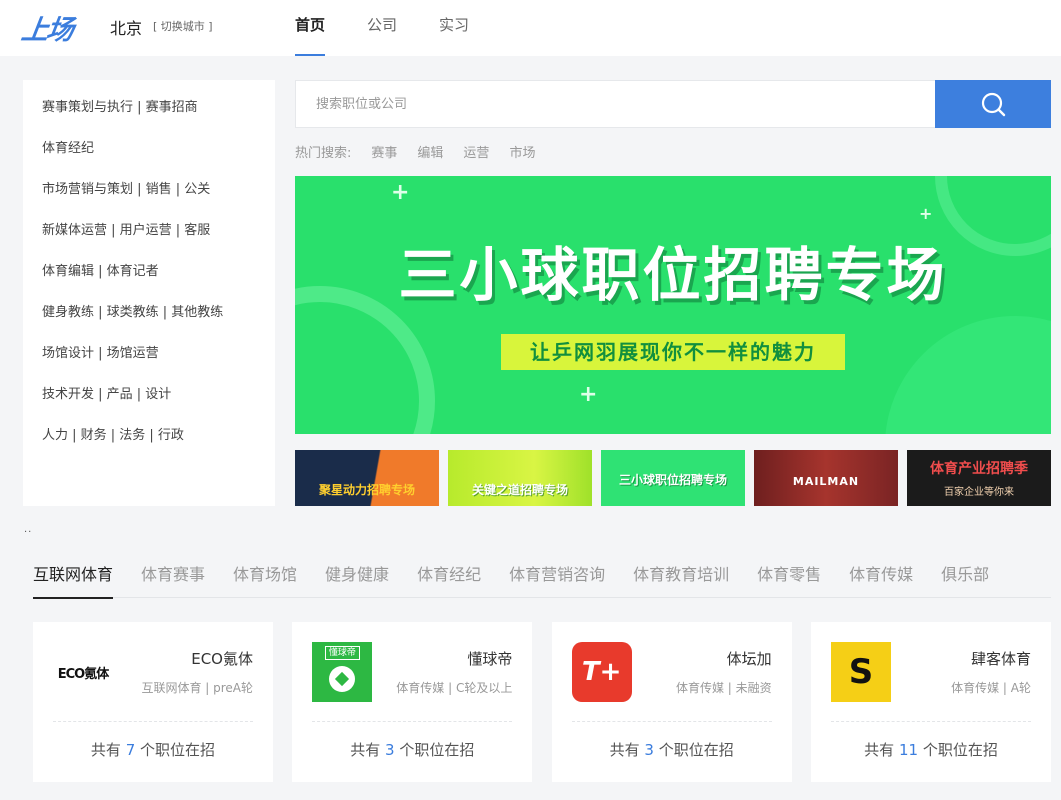 The height and width of the screenshot is (800, 1061). I want to click on company-name: 肆客体育, so click(1000, 659).